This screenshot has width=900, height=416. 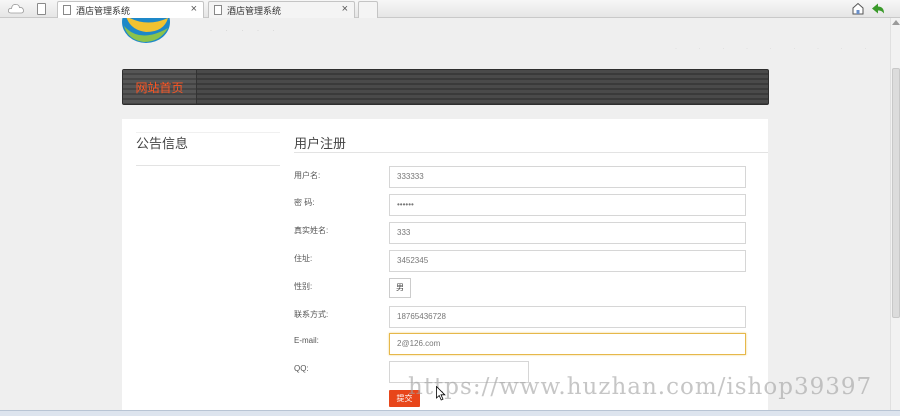 I want to click on status-bar, so click(x=450, y=413).